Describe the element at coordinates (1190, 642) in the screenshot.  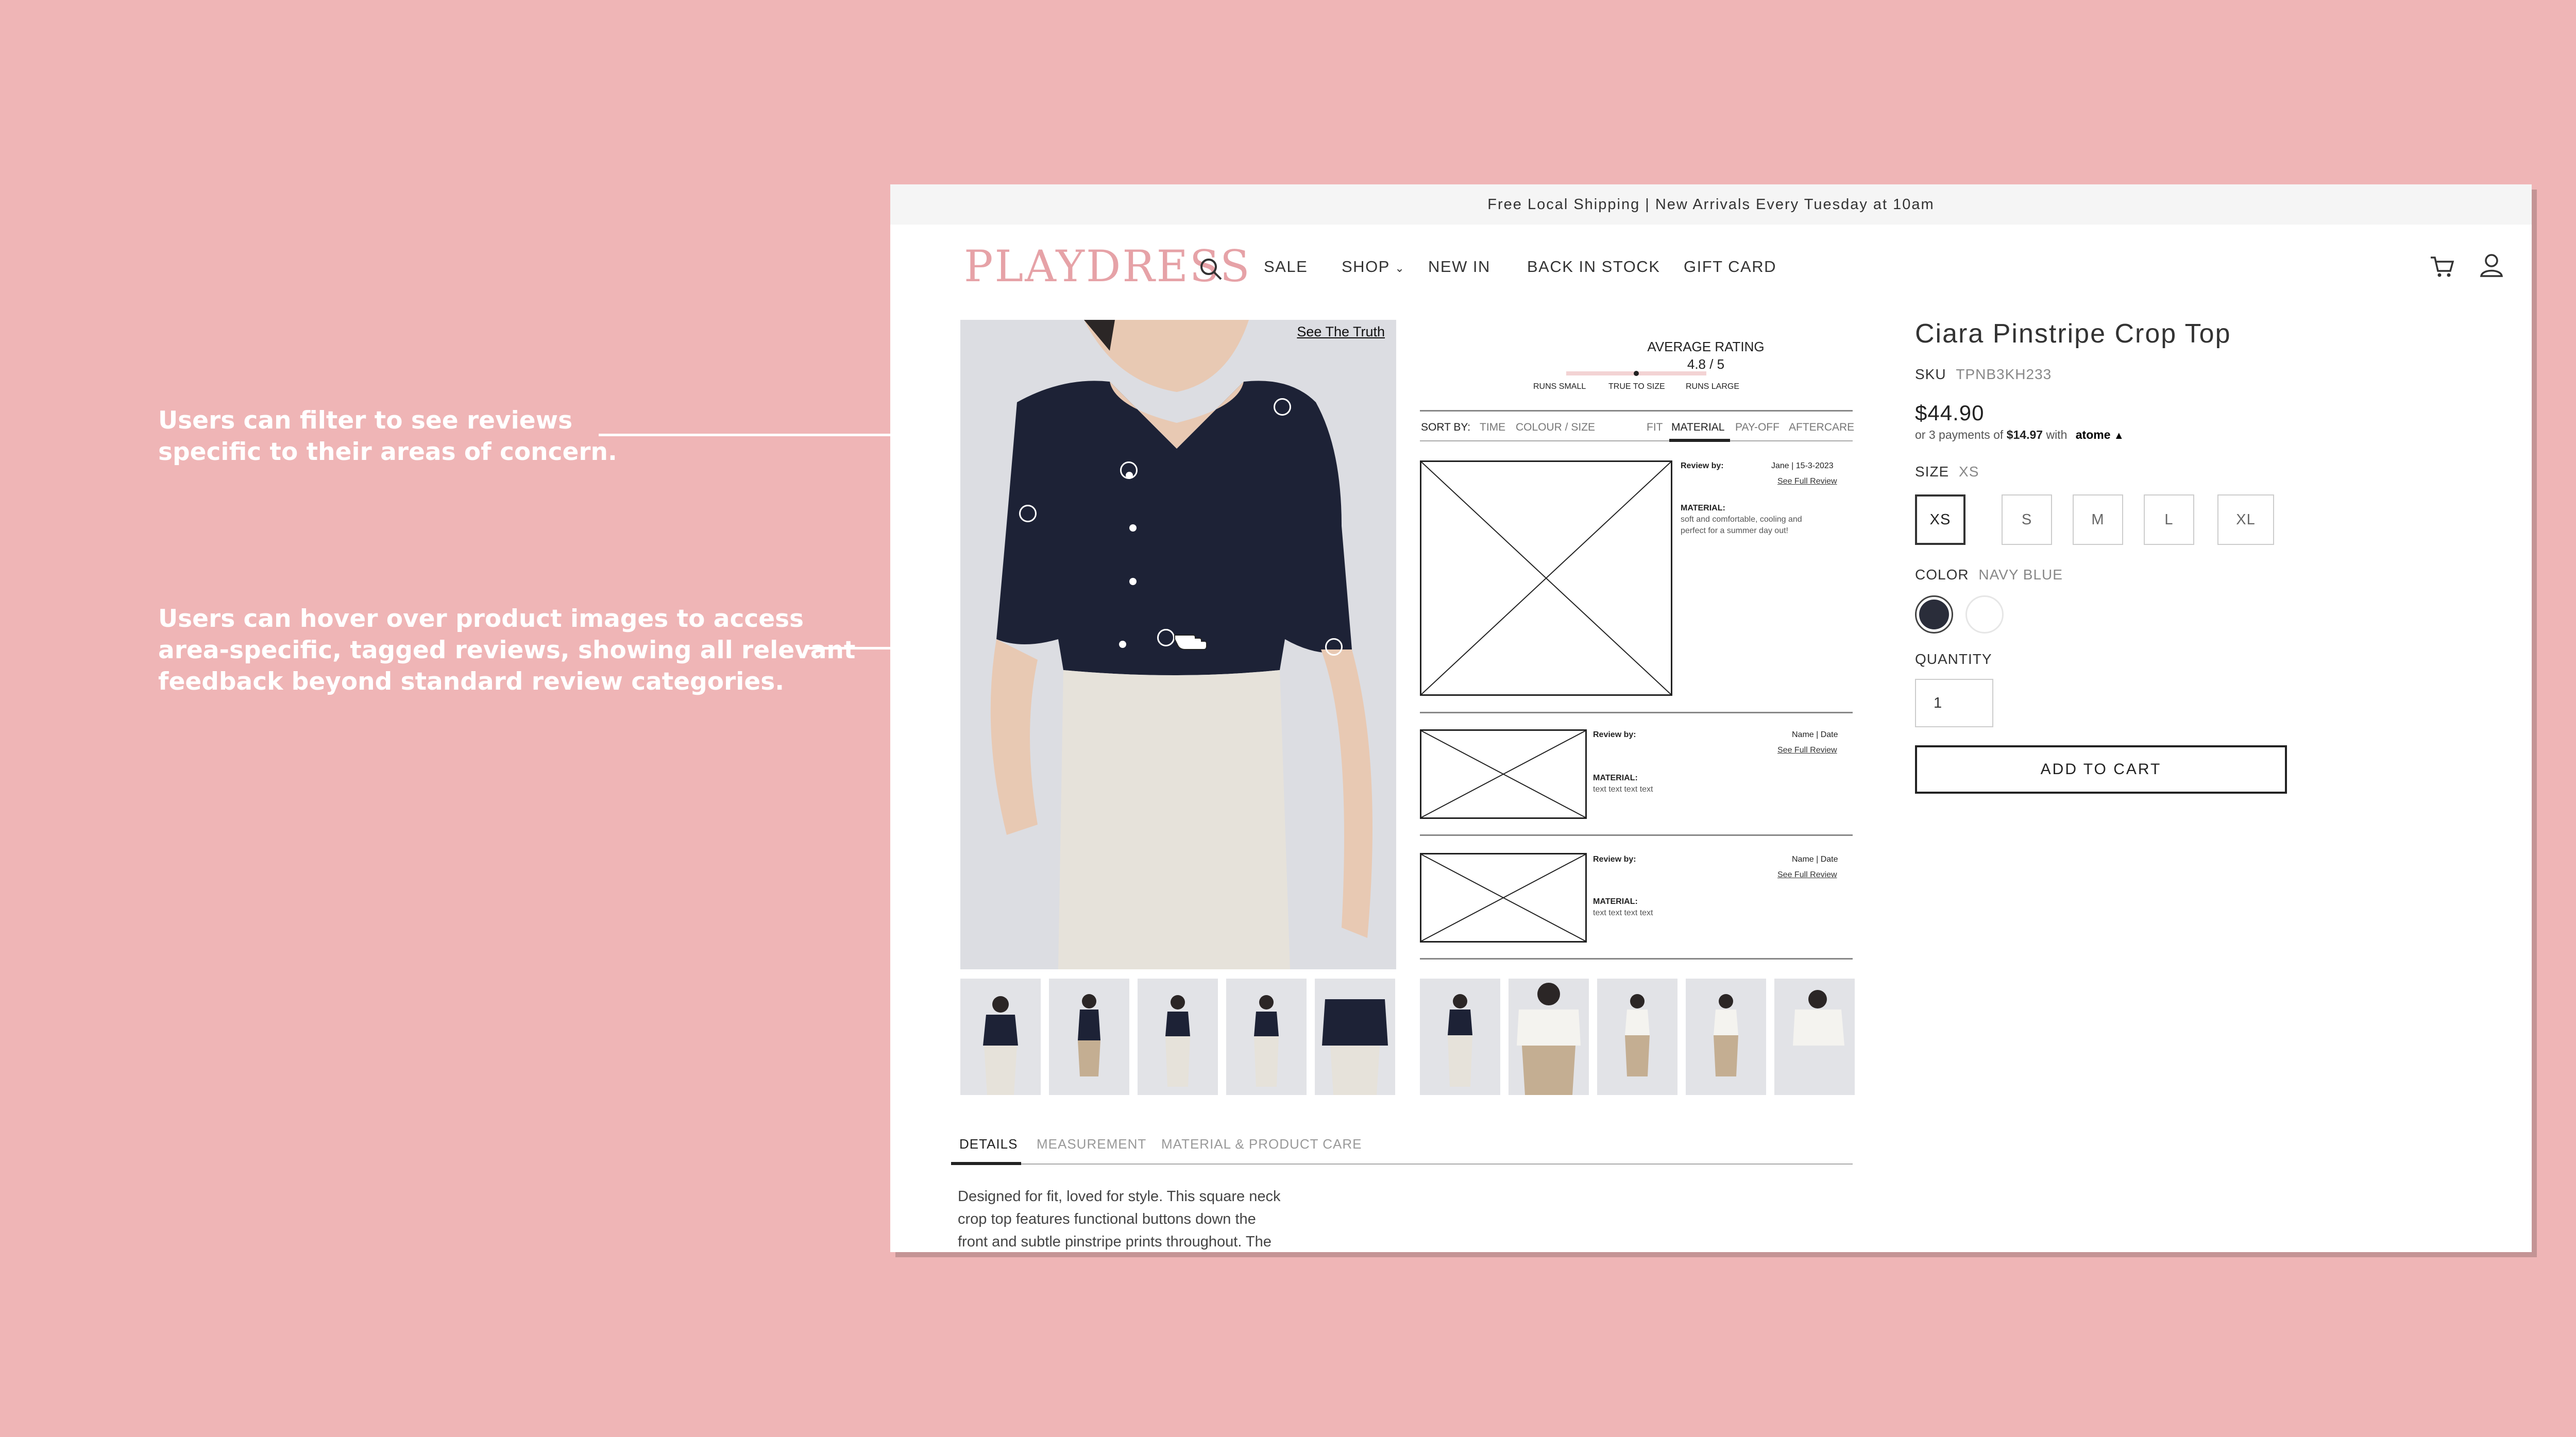
I see `hand-cursor-icon` at that location.